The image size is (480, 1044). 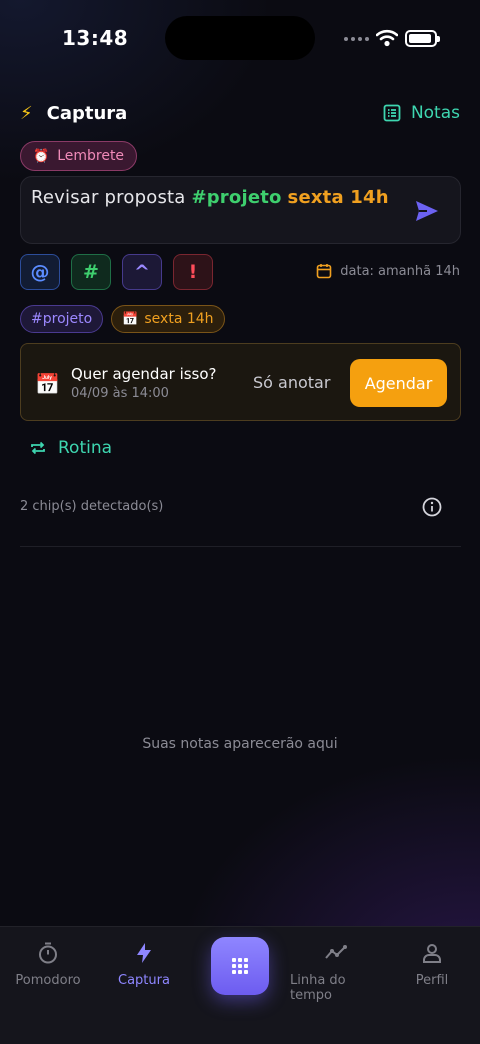 I want to click on lightning-icon, so click(x=144, y=953).